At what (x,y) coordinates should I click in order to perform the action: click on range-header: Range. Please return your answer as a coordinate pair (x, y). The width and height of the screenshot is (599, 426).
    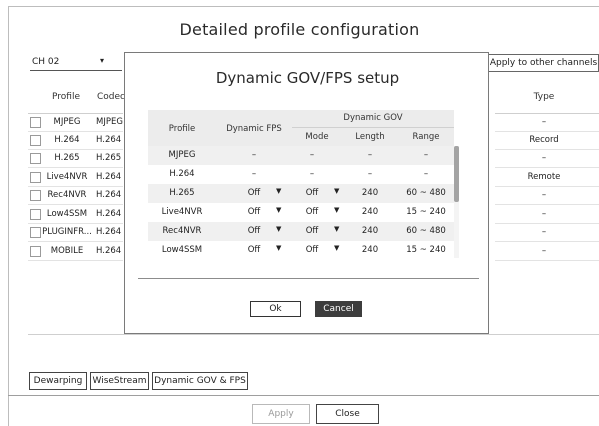
    Looking at the image, I should click on (426, 137).